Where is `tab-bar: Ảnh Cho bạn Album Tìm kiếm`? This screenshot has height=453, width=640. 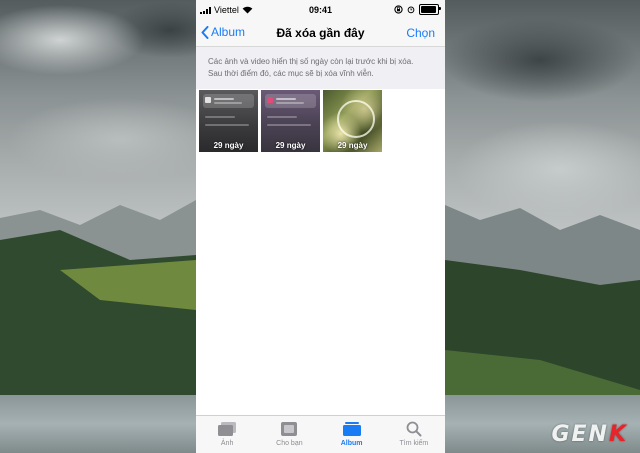
tab-bar: Ảnh Cho bạn Album Tìm kiếm is located at coordinates (320, 434).